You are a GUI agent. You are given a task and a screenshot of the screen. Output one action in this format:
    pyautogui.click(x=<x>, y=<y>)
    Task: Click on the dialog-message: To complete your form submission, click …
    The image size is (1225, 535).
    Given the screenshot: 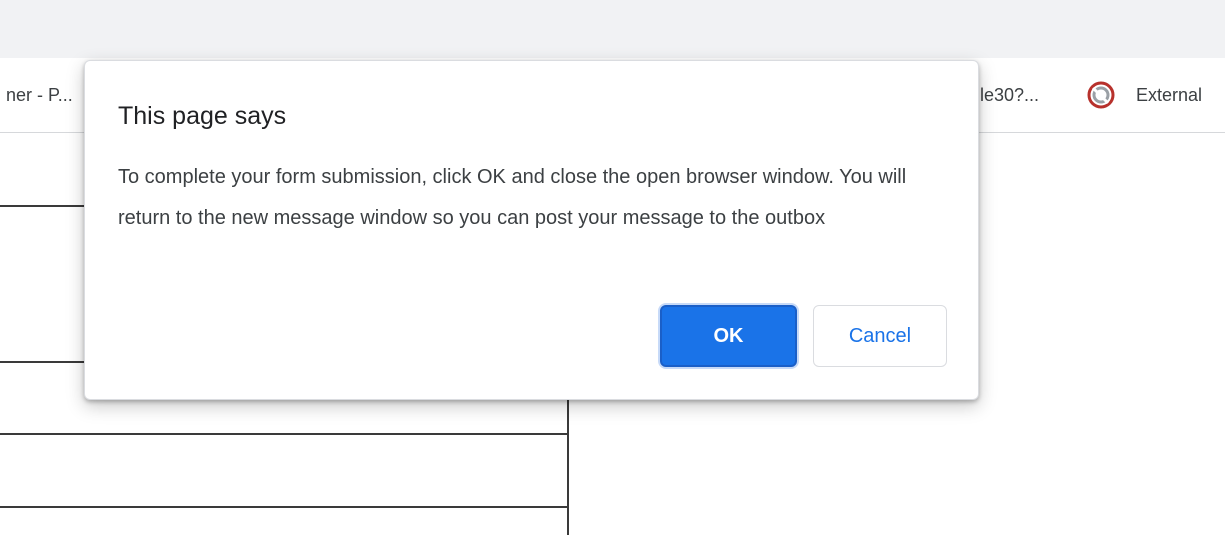 What is the action you would take?
    pyautogui.click(x=512, y=197)
    